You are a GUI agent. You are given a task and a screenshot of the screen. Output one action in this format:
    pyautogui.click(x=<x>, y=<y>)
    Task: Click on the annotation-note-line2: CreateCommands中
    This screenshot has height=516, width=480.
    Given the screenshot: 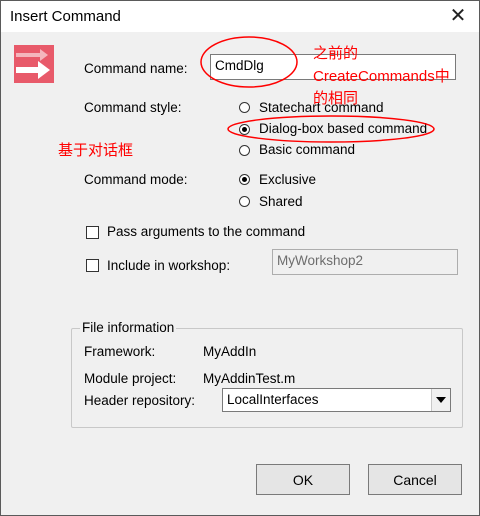 What is the action you would take?
    pyautogui.click(x=381, y=76)
    